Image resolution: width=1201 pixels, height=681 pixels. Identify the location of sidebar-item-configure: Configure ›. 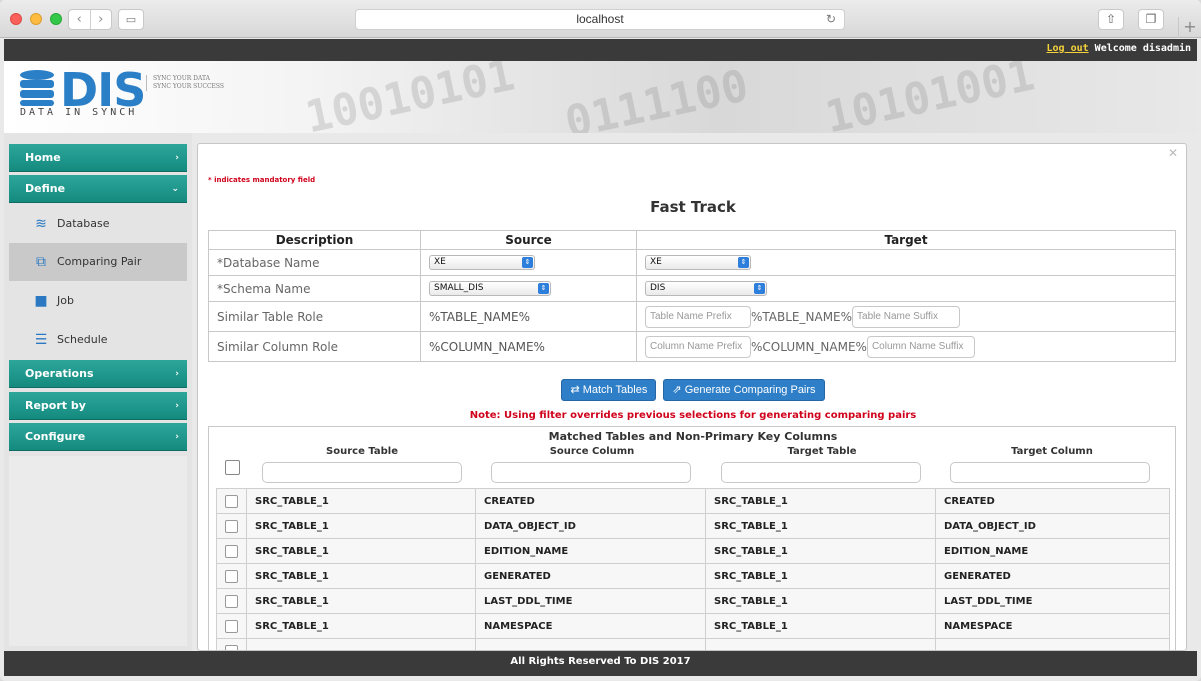
(98, 437).